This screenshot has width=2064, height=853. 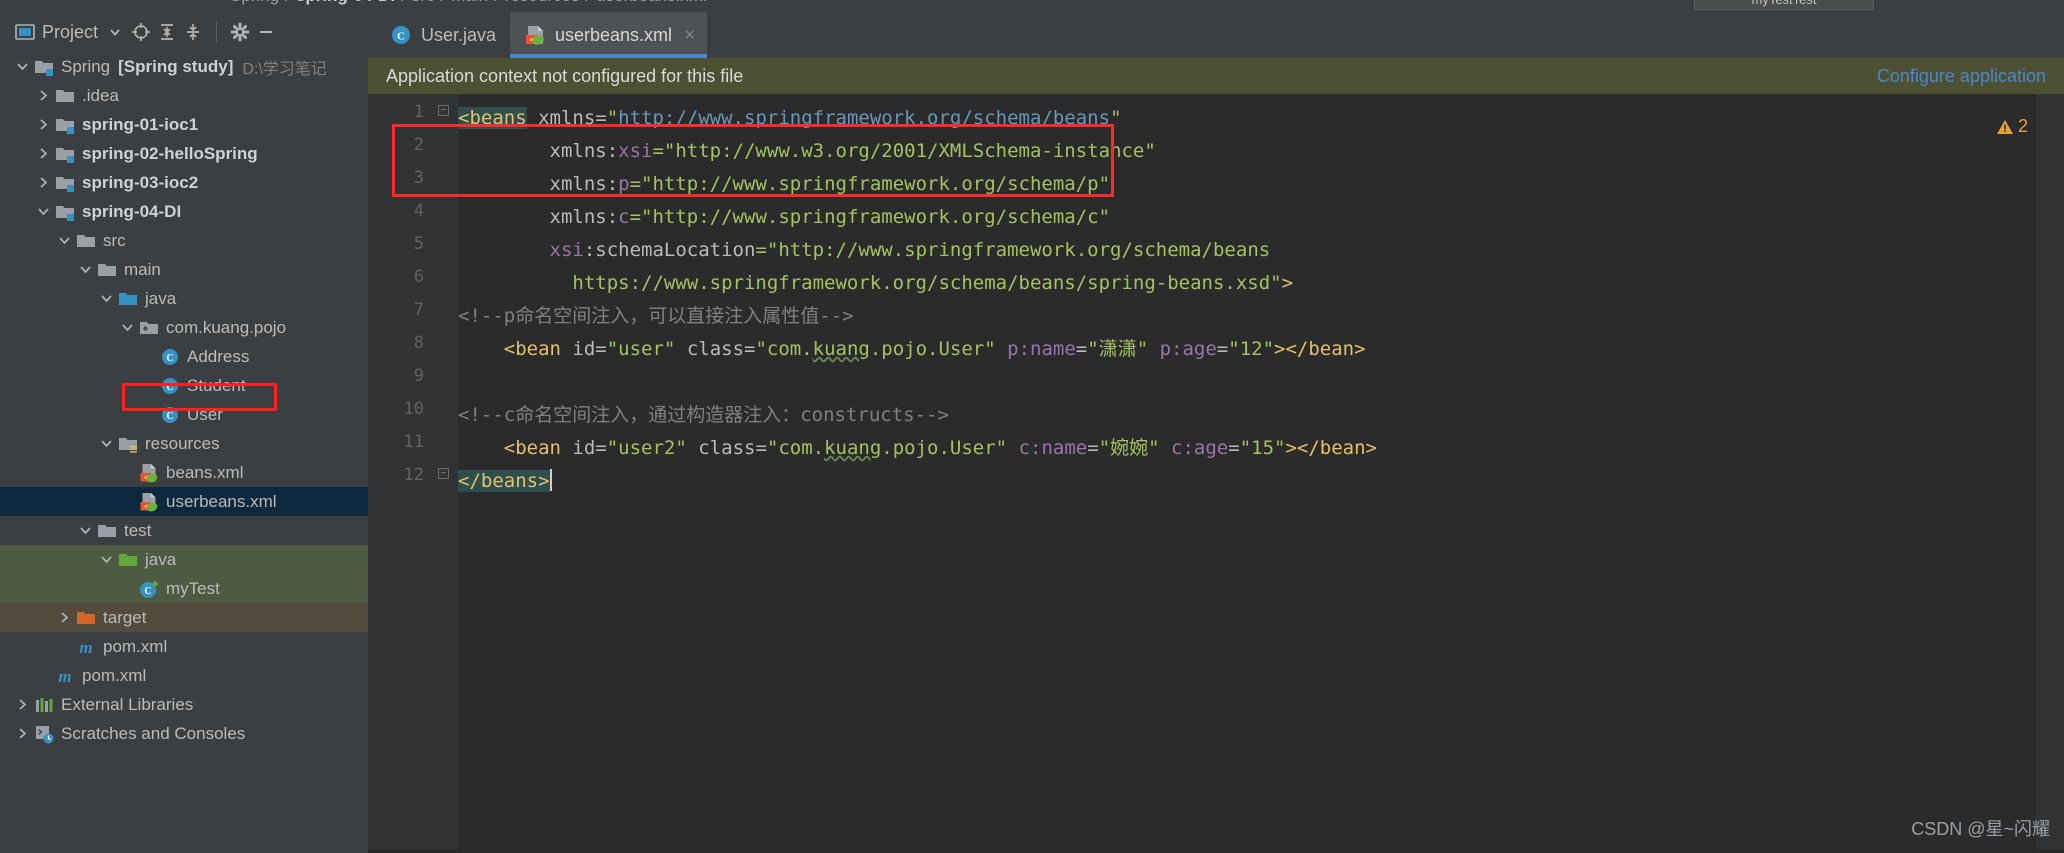 I want to click on breadcrumb-seg-4: resources, so click(x=542, y=2).